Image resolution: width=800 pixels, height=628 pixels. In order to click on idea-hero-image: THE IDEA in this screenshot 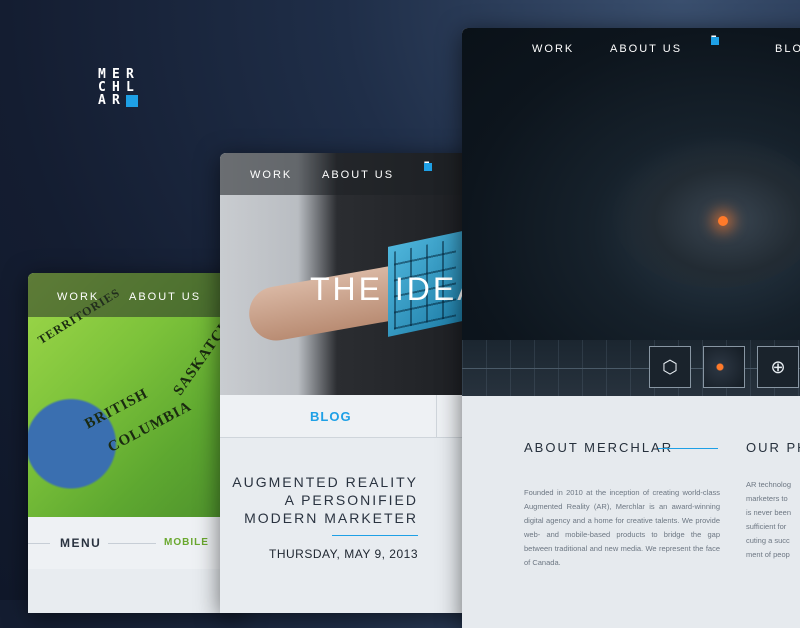, I will do `click(350, 274)`.